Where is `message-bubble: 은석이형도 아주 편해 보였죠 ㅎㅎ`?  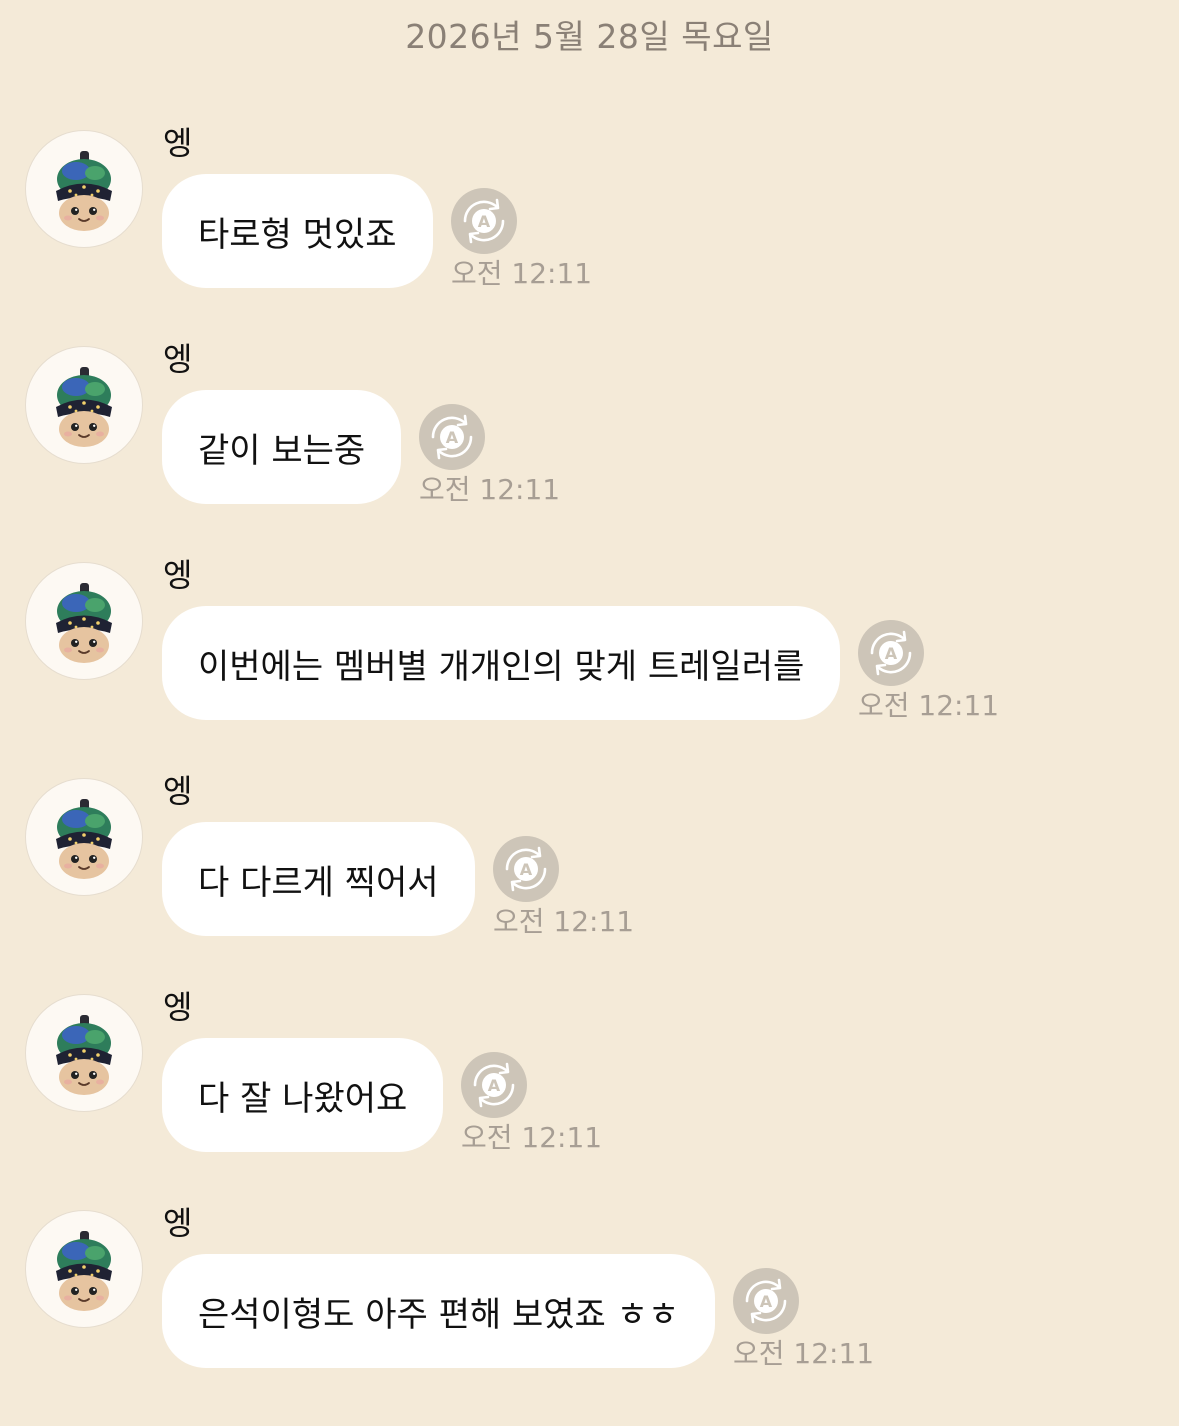 message-bubble: 은석이형도 아주 편해 보였죠 ㅎㅎ is located at coordinates (439, 1311).